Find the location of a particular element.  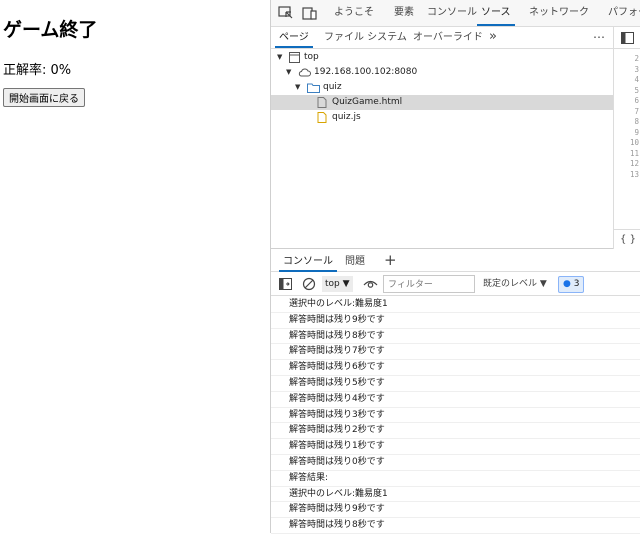

drawer-tab-issues: 問題 is located at coordinates (355, 263).